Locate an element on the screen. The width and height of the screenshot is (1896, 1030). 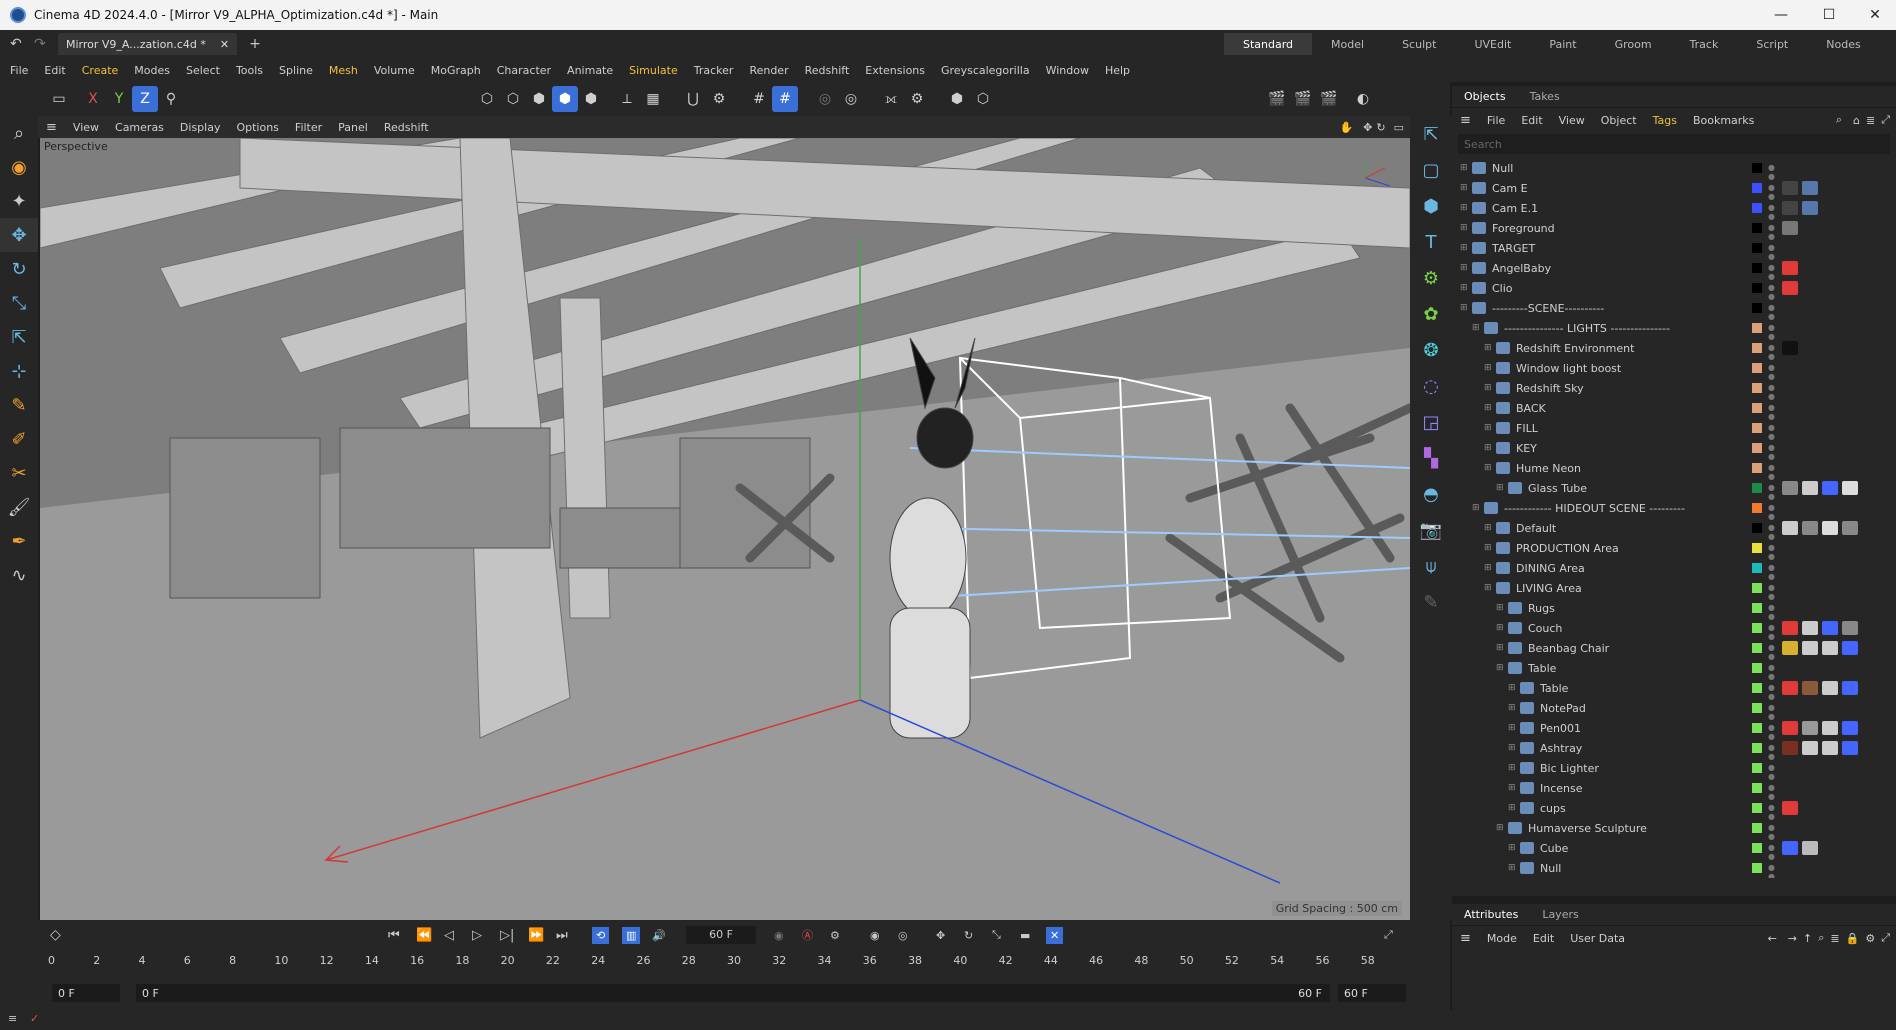
rotate-view-icon: ↻ is located at coordinates (1380, 127).